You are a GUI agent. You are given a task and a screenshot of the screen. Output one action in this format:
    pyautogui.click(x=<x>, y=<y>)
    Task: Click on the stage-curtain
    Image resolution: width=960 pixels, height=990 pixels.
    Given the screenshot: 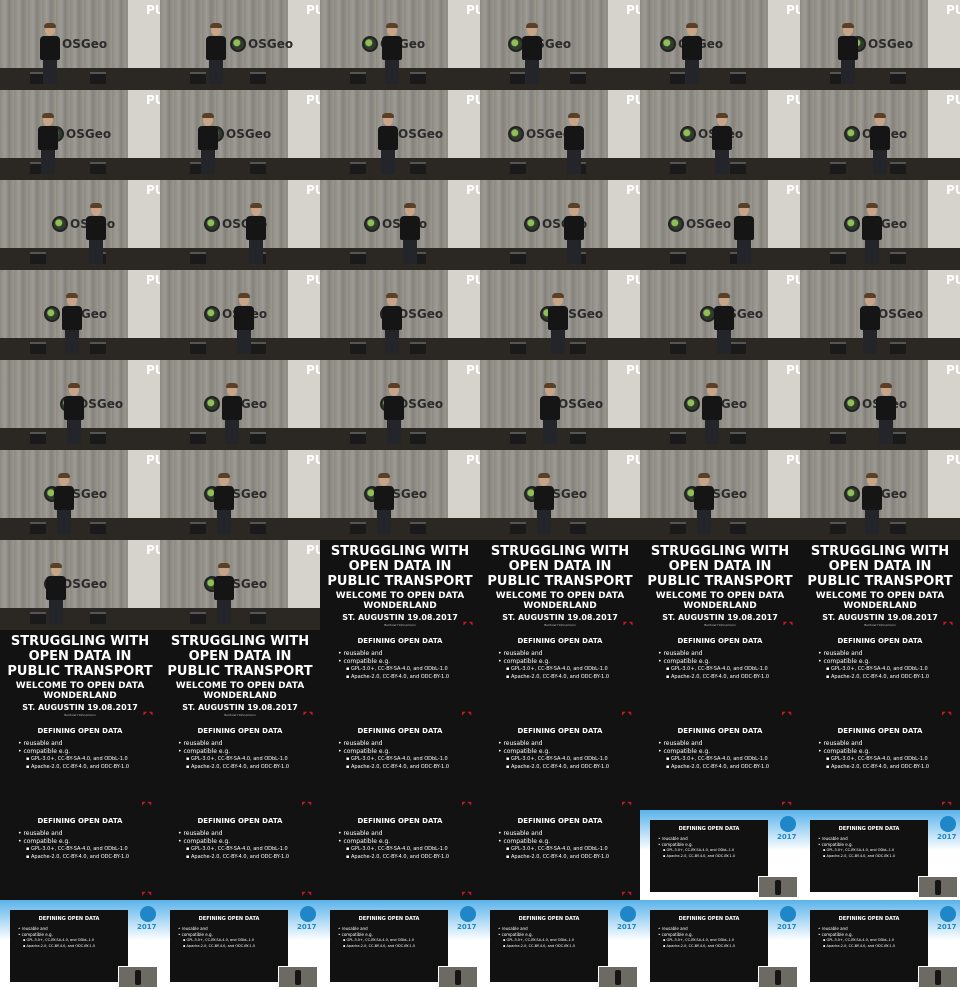 What is the action you would take?
    pyautogui.click(x=64, y=124)
    